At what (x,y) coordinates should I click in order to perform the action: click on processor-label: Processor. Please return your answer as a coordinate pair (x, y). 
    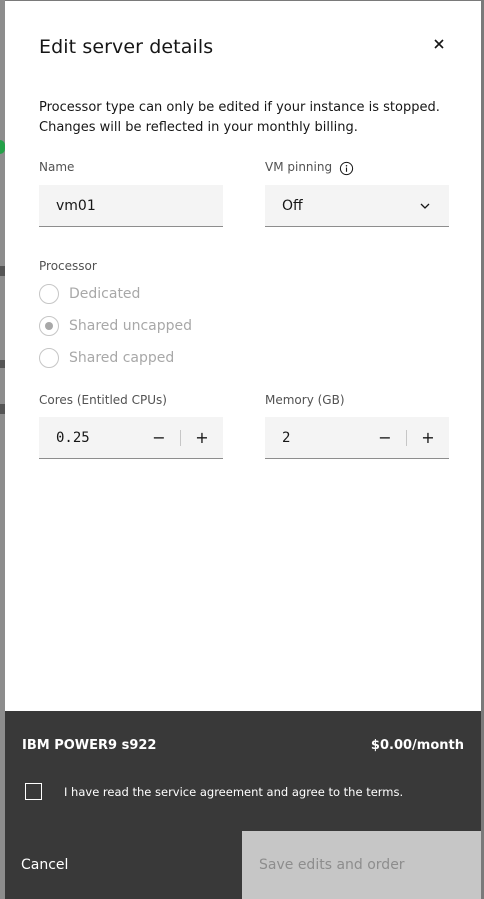
    Looking at the image, I should click on (68, 266).